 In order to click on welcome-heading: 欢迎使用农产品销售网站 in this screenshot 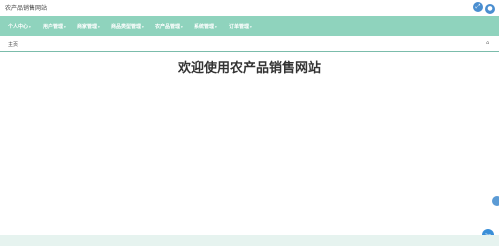, I will do `click(249, 68)`.